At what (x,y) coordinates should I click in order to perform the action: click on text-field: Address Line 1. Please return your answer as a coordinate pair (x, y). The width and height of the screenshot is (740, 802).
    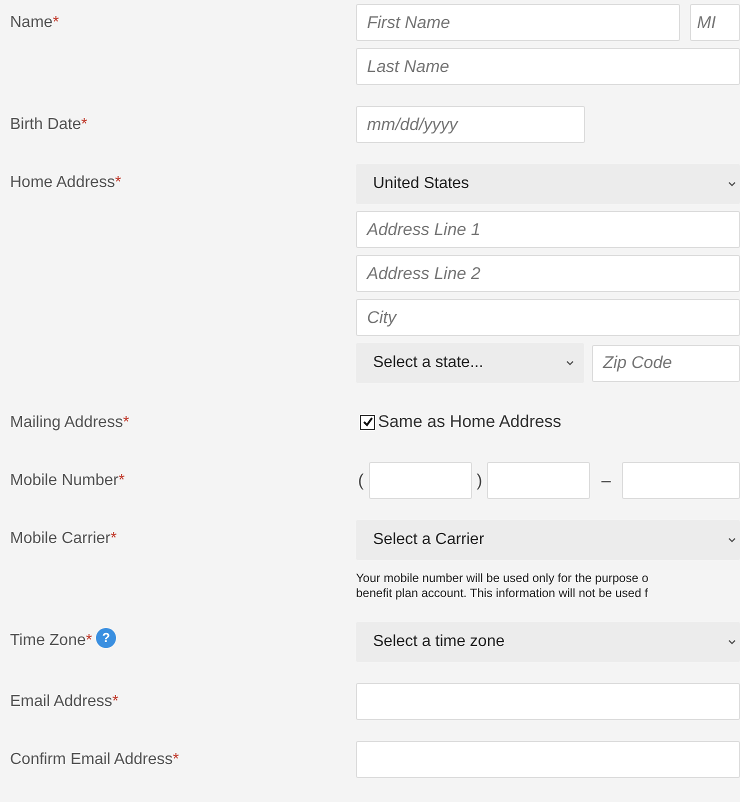
    Looking at the image, I should click on (548, 229).